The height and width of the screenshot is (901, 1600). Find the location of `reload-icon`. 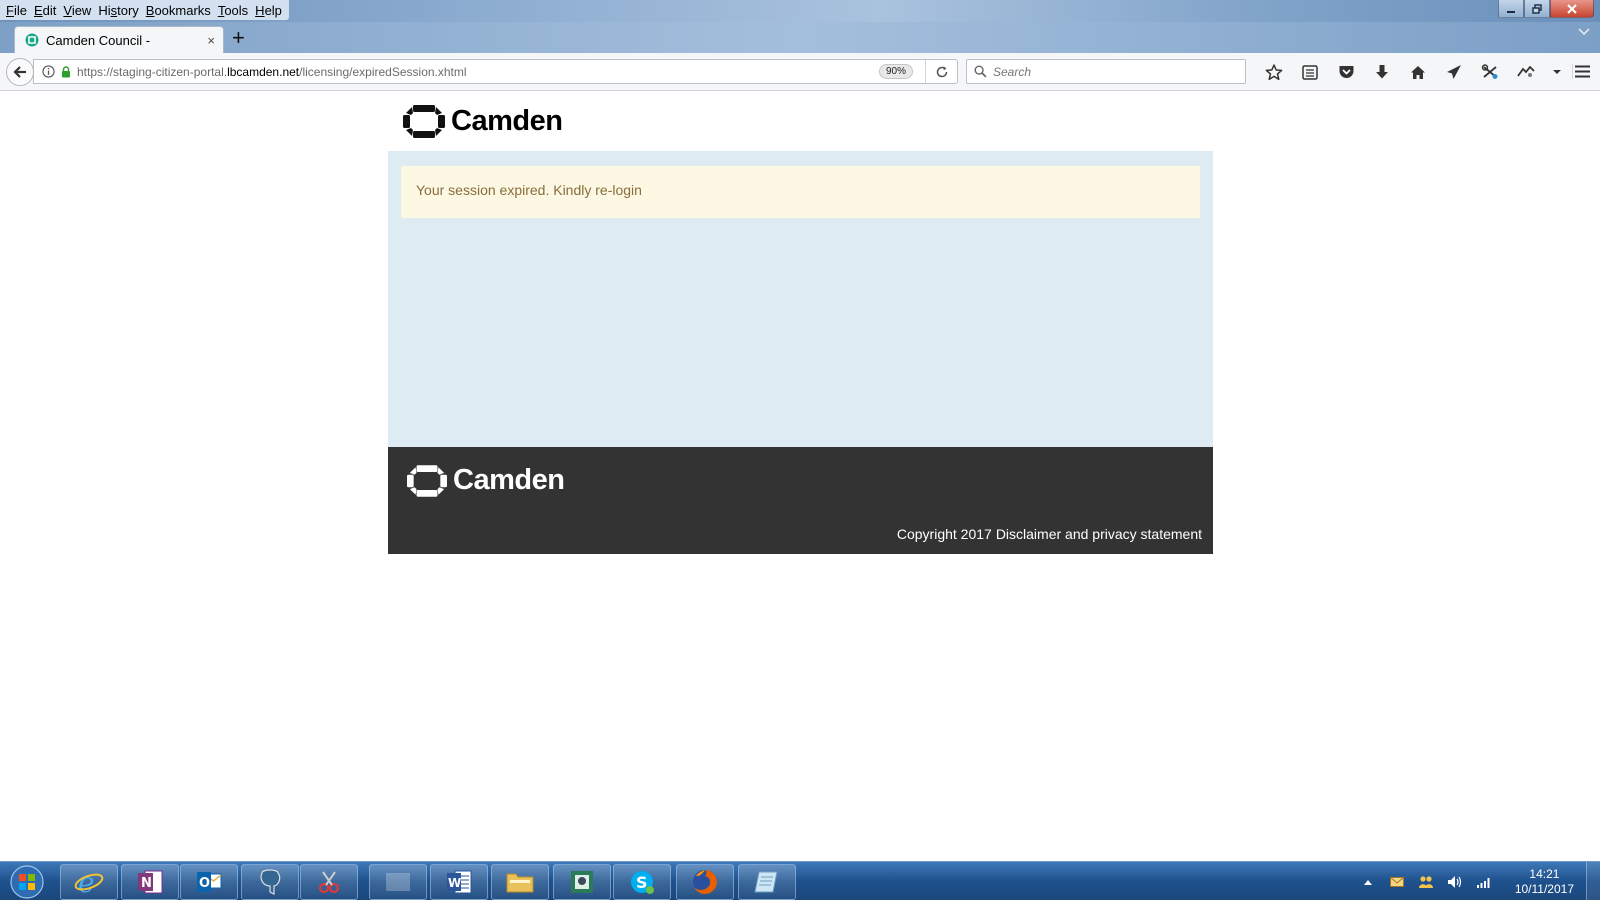

reload-icon is located at coordinates (941, 71).